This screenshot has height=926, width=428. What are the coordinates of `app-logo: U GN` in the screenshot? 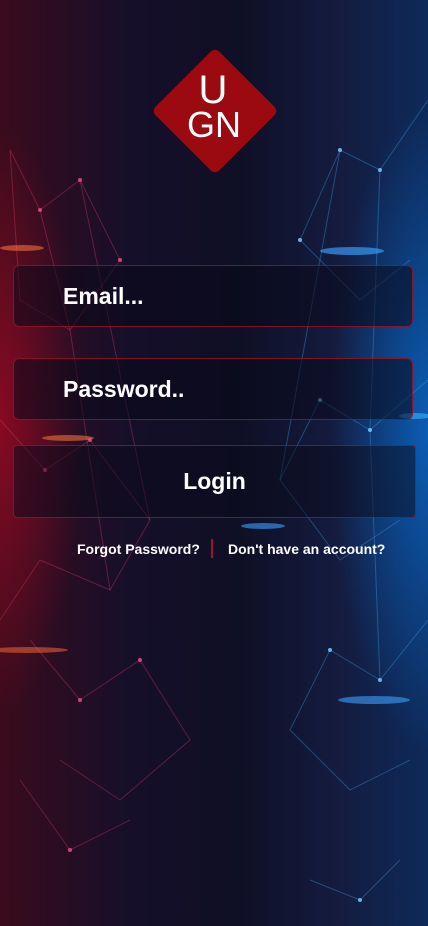 It's located at (215, 111).